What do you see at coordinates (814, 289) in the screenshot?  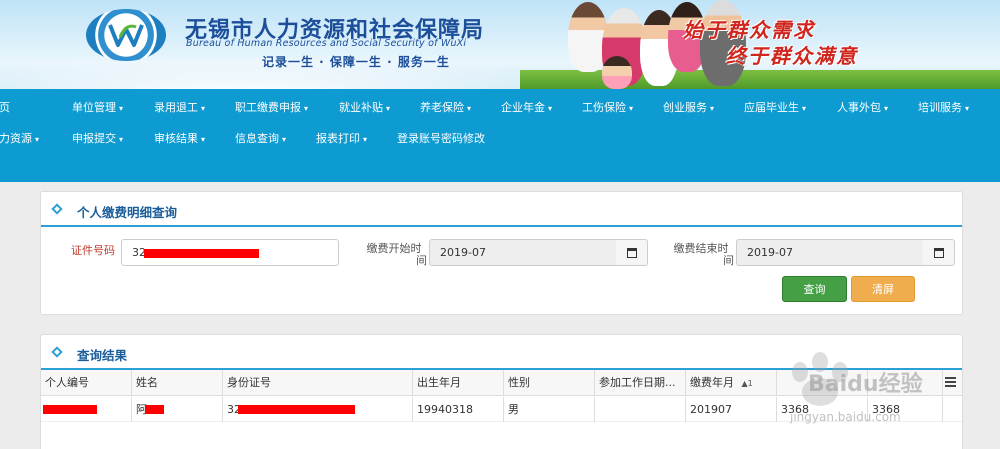 I see `query-button: 查询` at bounding box center [814, 289].